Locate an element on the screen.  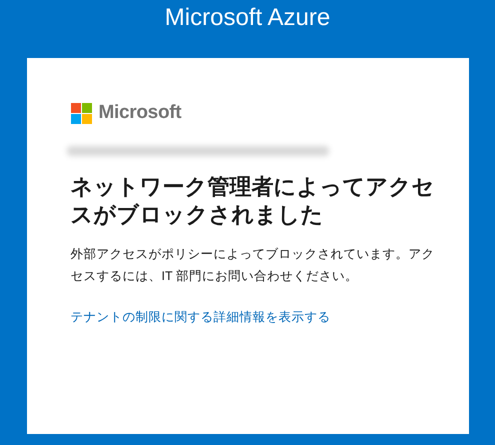
windows-logo-icon is located at coordinates (81, 113).